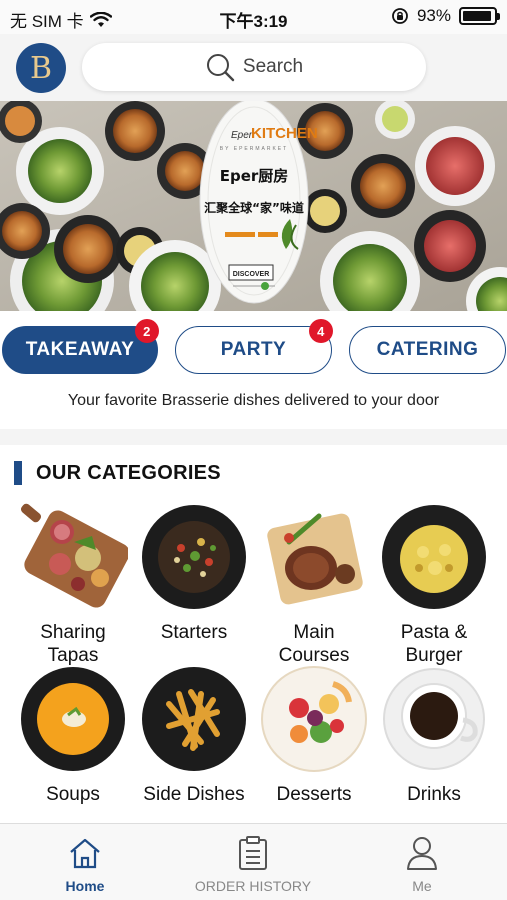 The width and height of the screenshot is (507, 900). I want to click on category-label: Drinks, so click(434, 794).